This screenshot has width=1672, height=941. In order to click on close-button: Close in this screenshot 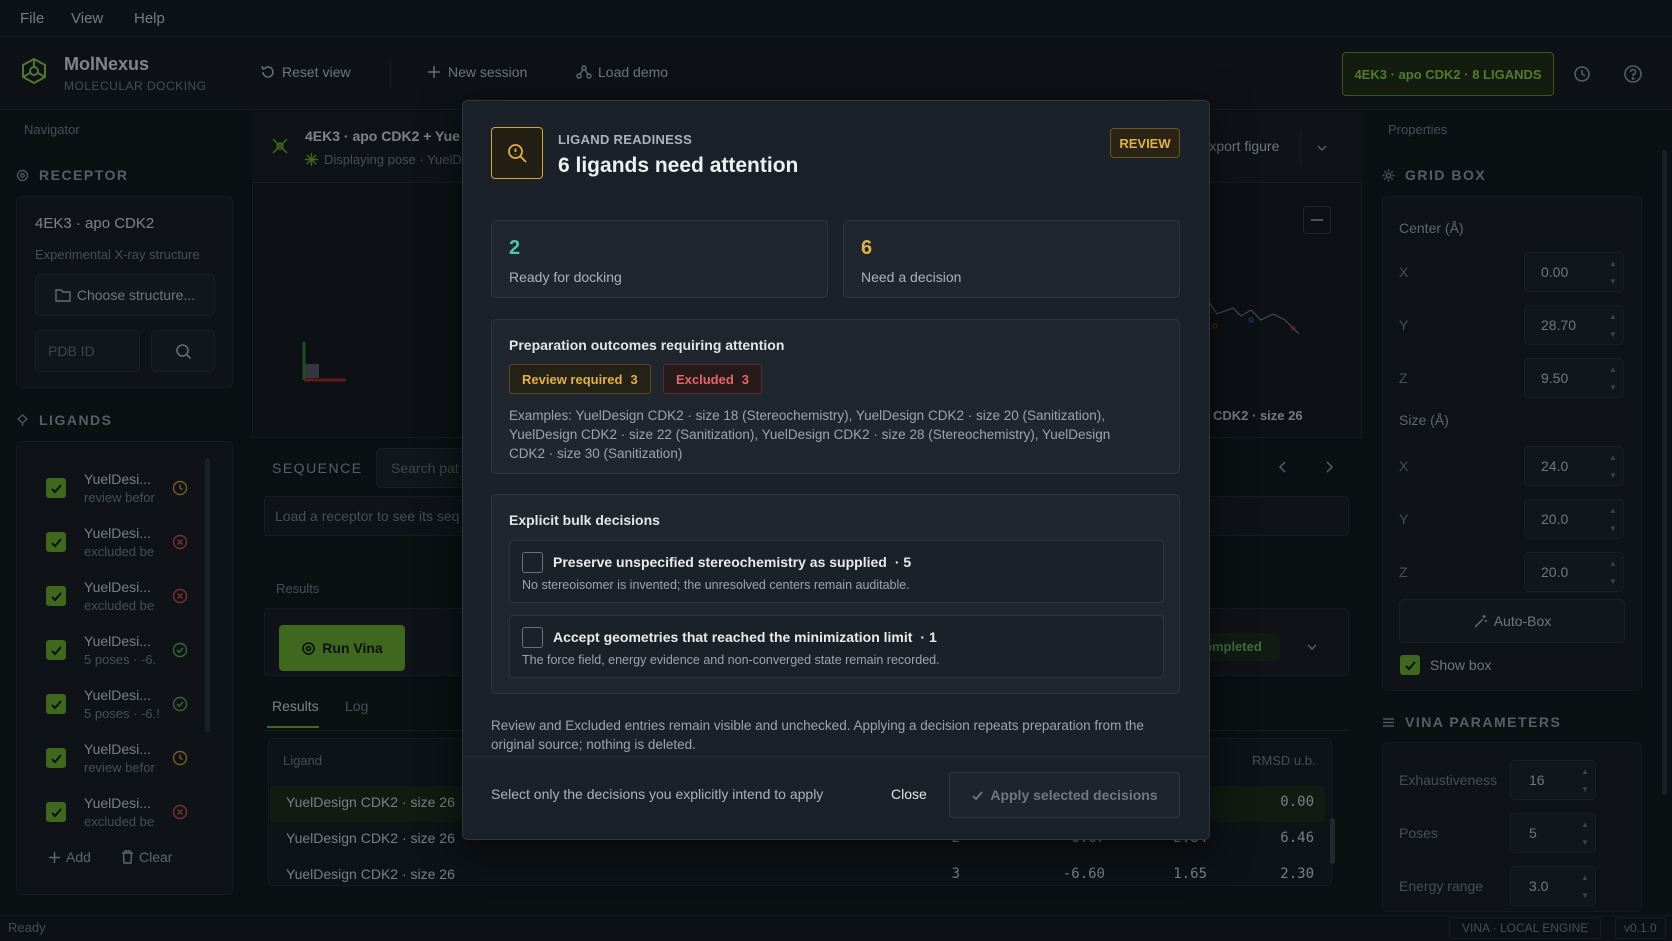, I will do `click(909, 794)`.